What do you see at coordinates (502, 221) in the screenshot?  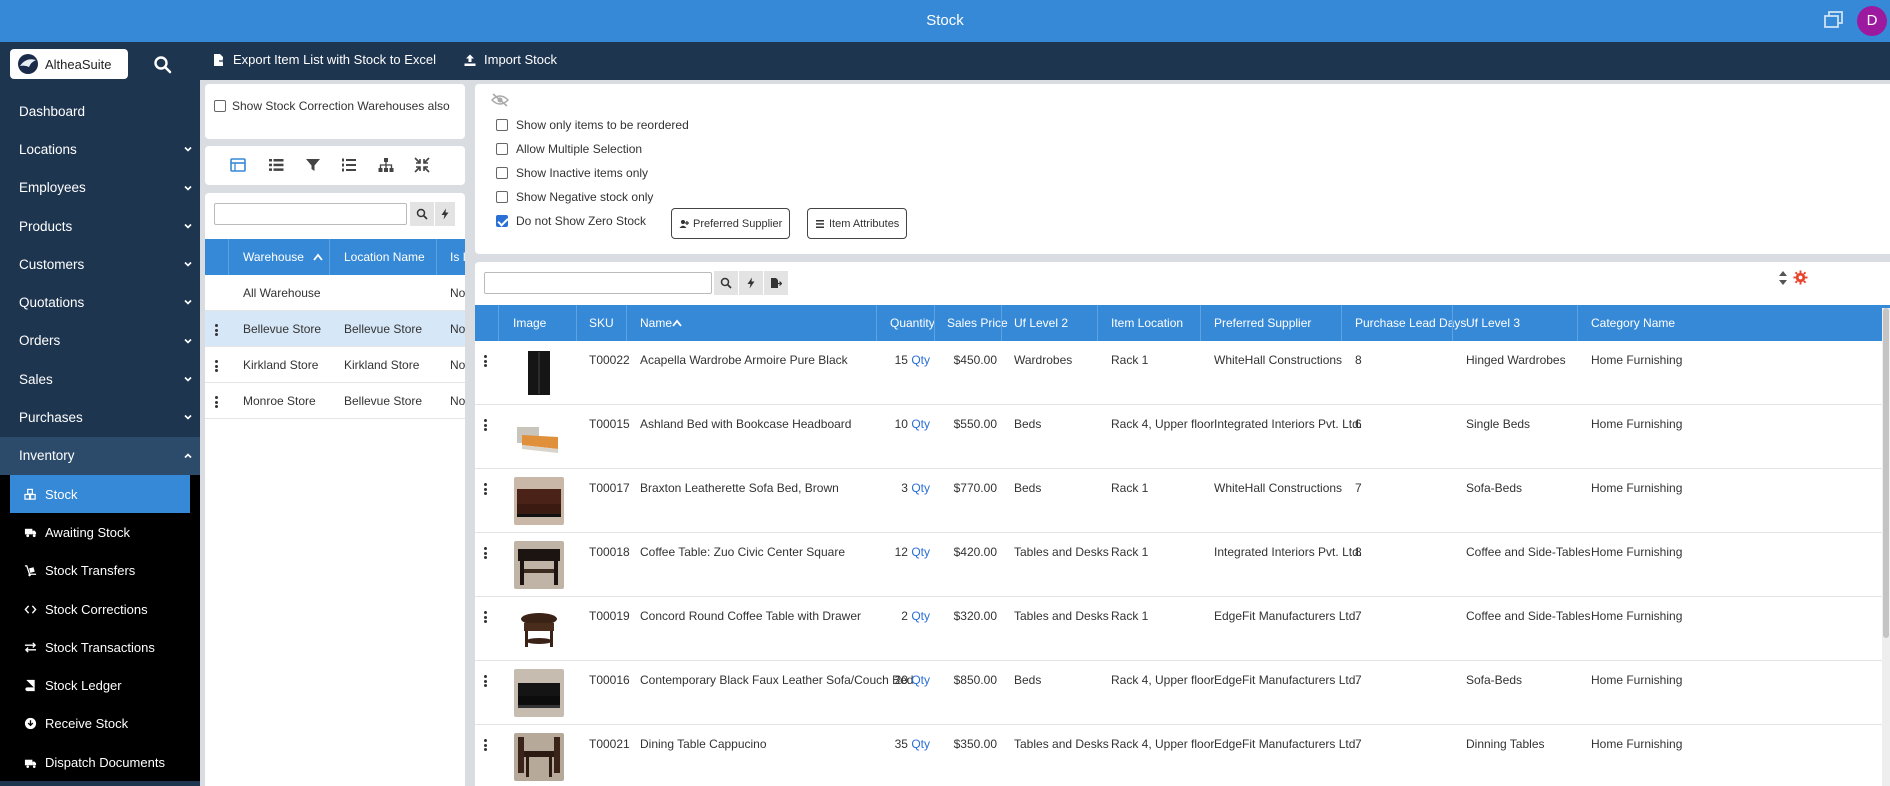 I see `zero-stock-checkbox` at bounding box center [502, 221].